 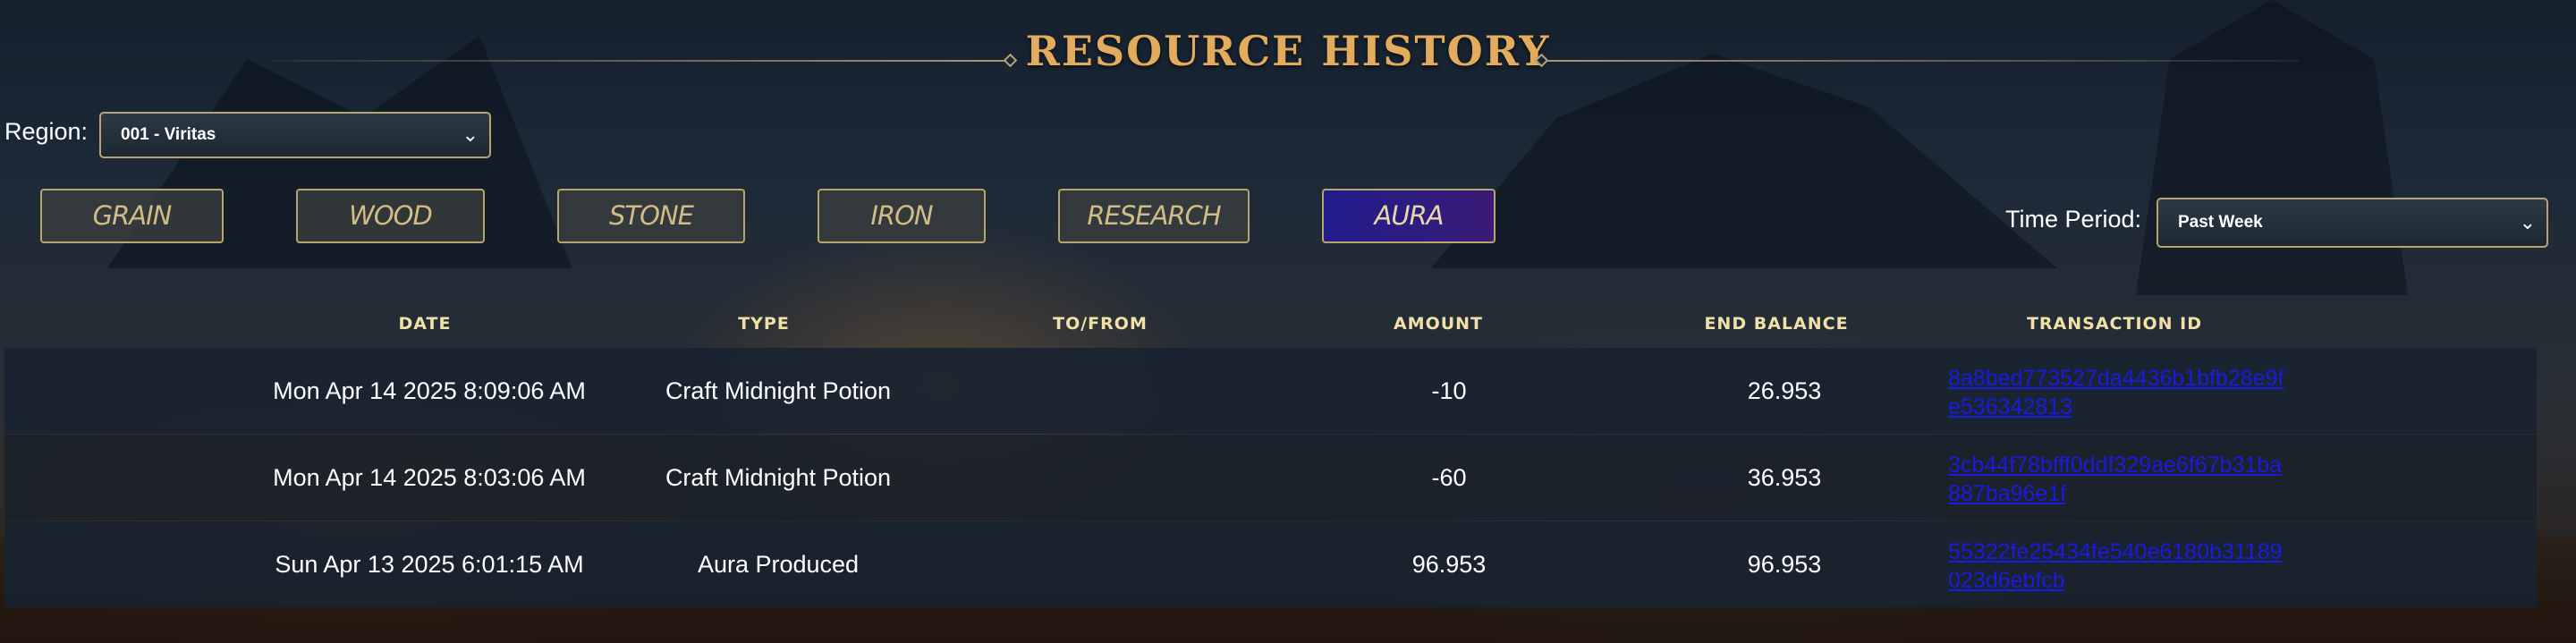 What do you see at coordinates (764, 324) in the screenshot?
I see `column-header-type: TYPE` at bounding box center [764, 324].